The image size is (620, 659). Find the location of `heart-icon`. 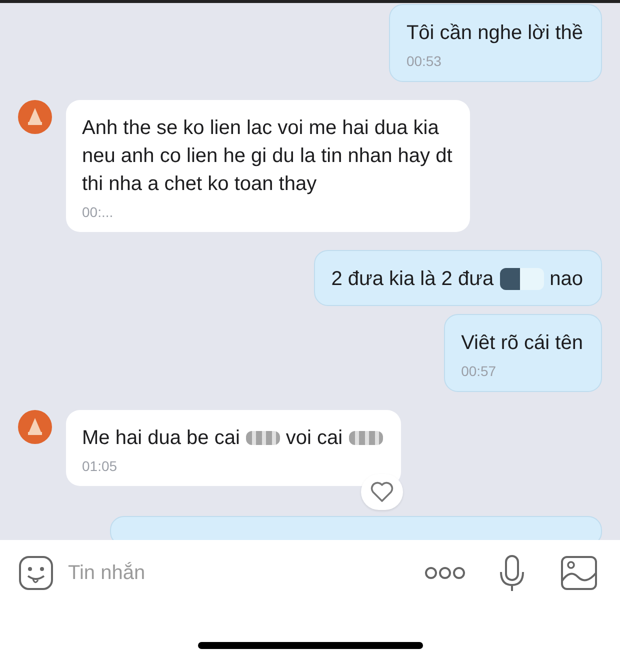

heart-icon is located at coordinates (382, 492).